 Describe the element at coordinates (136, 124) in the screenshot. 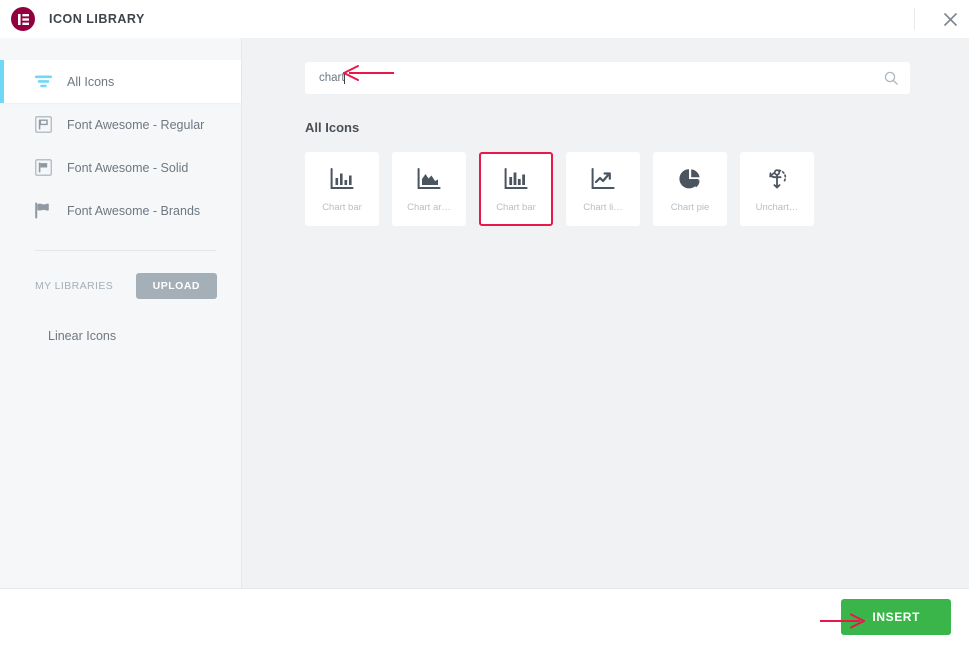

I see `sidebar-item-label: Font Awesome - Regular` at that location.